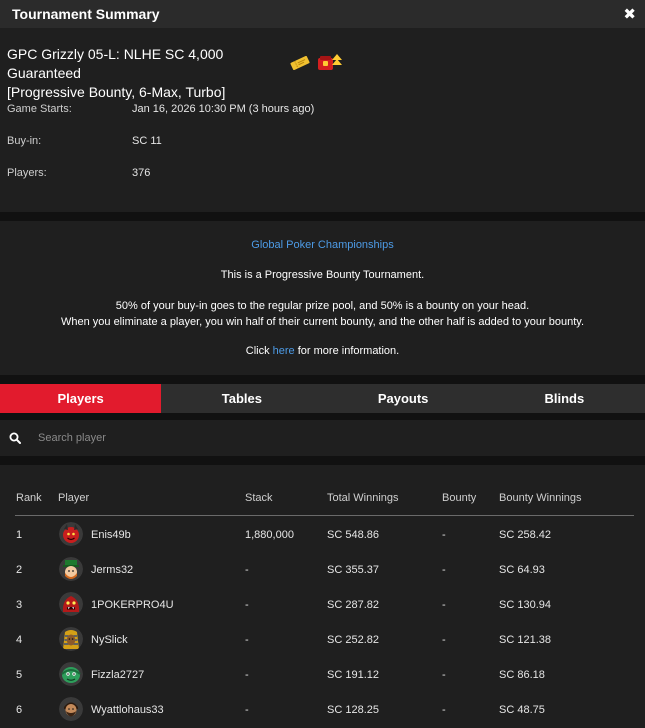  Describe the element at coordinates (147, 141) in the screenshot. I see `buy-in-value: SC 11` at that location.